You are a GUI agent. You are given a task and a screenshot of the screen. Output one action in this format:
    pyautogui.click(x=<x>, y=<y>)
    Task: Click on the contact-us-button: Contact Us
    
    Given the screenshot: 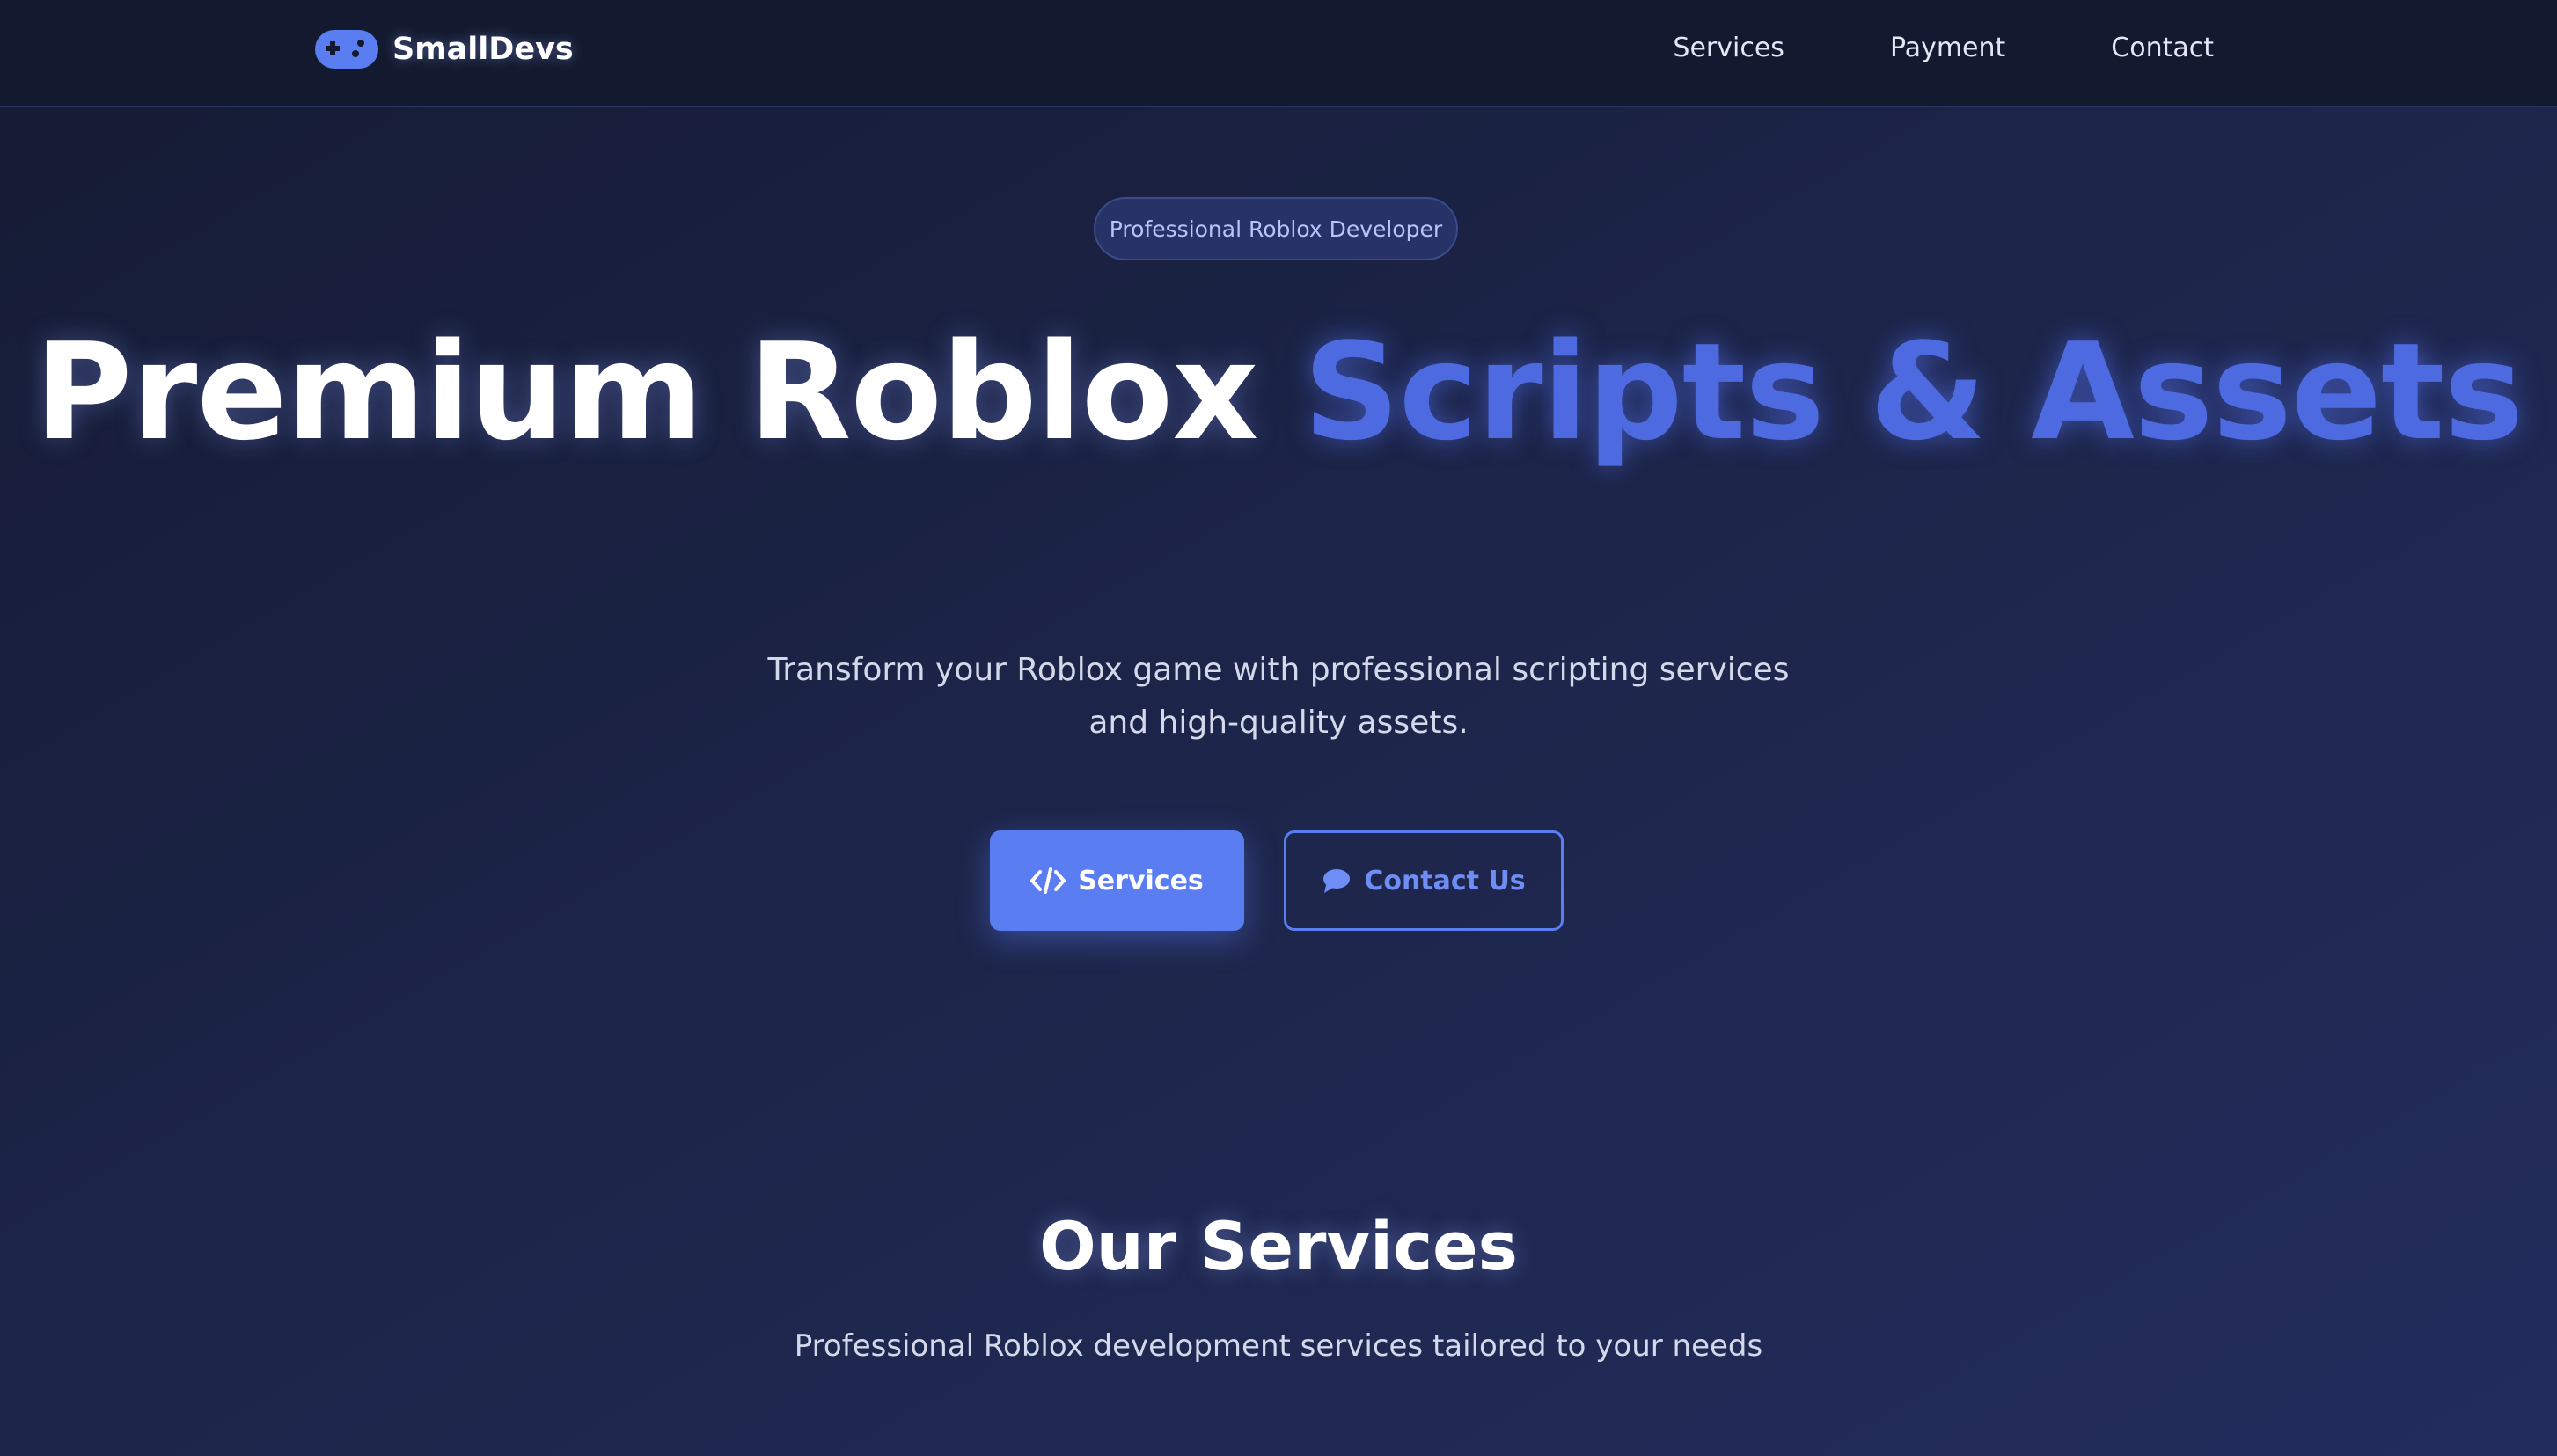 What is the action you would take?
    pyautogui.click(x=1424, y=880)
    